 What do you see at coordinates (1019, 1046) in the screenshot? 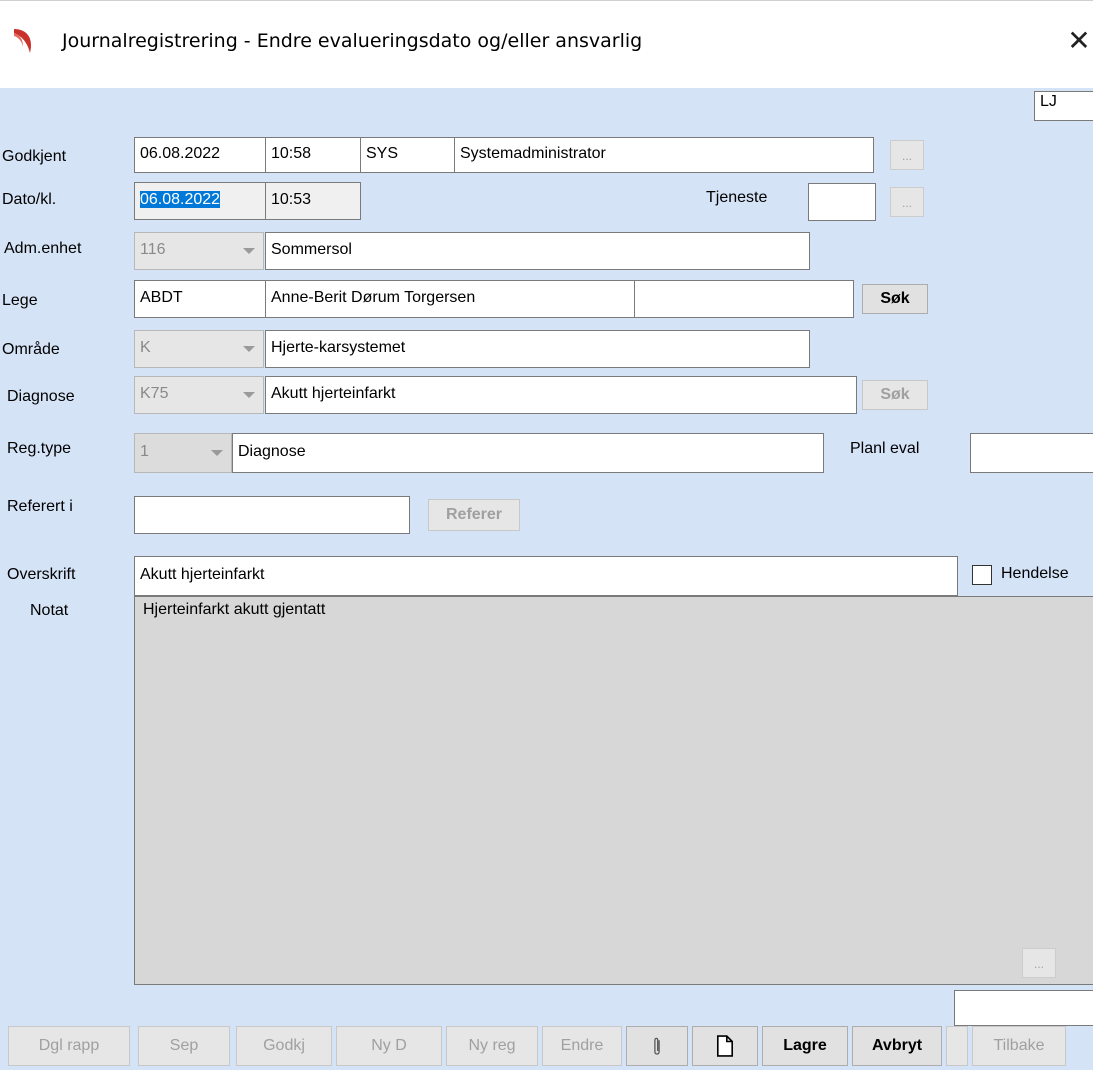
I see `tilbake-button: Tilbake` at bounding box center [1019, 1046].